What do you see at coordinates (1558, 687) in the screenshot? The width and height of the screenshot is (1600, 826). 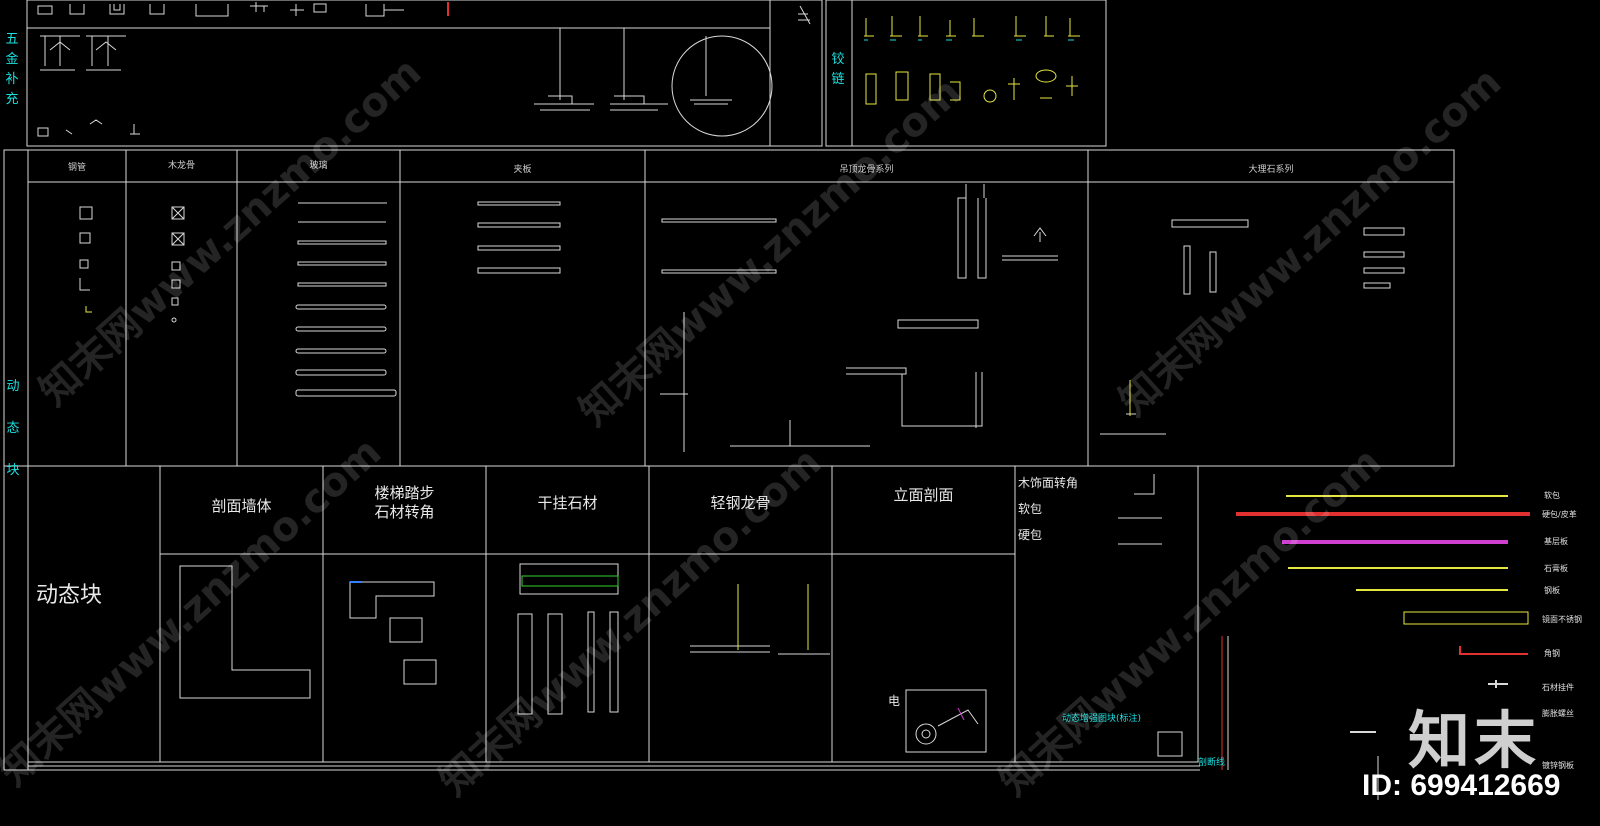 I see `right-label-8: 石材挂件` at bounding box center [1558, 687].